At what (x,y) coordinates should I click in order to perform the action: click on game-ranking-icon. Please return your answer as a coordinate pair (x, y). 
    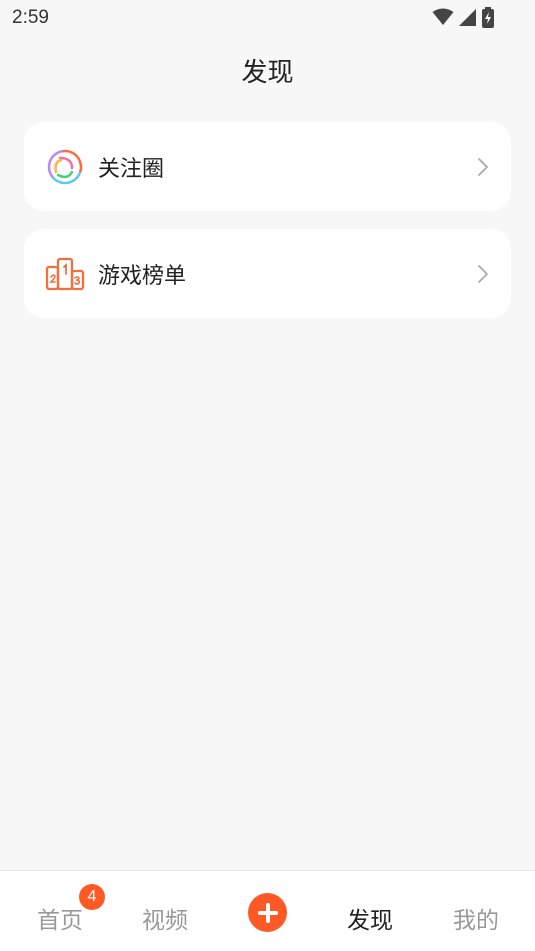
    Looking at the image, I should click on (65, 274).